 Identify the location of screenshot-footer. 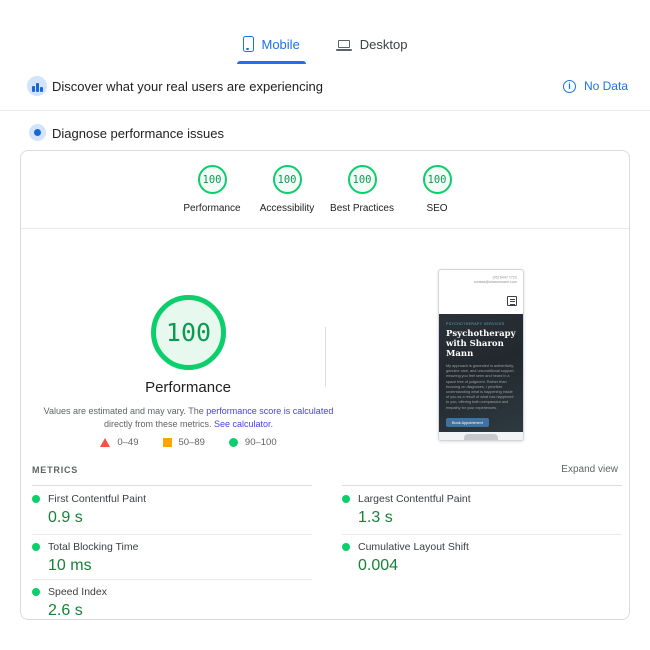
(481, 436).